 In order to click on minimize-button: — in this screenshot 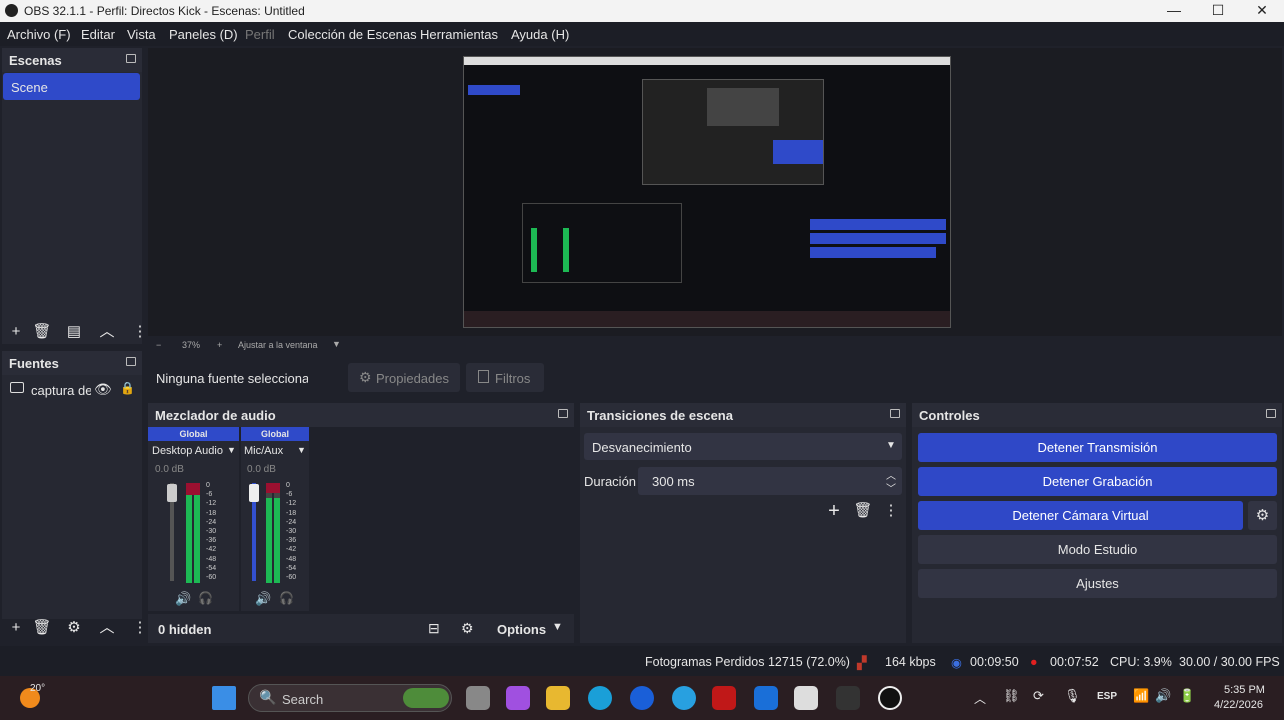, I will do `click(1174, 11)`.